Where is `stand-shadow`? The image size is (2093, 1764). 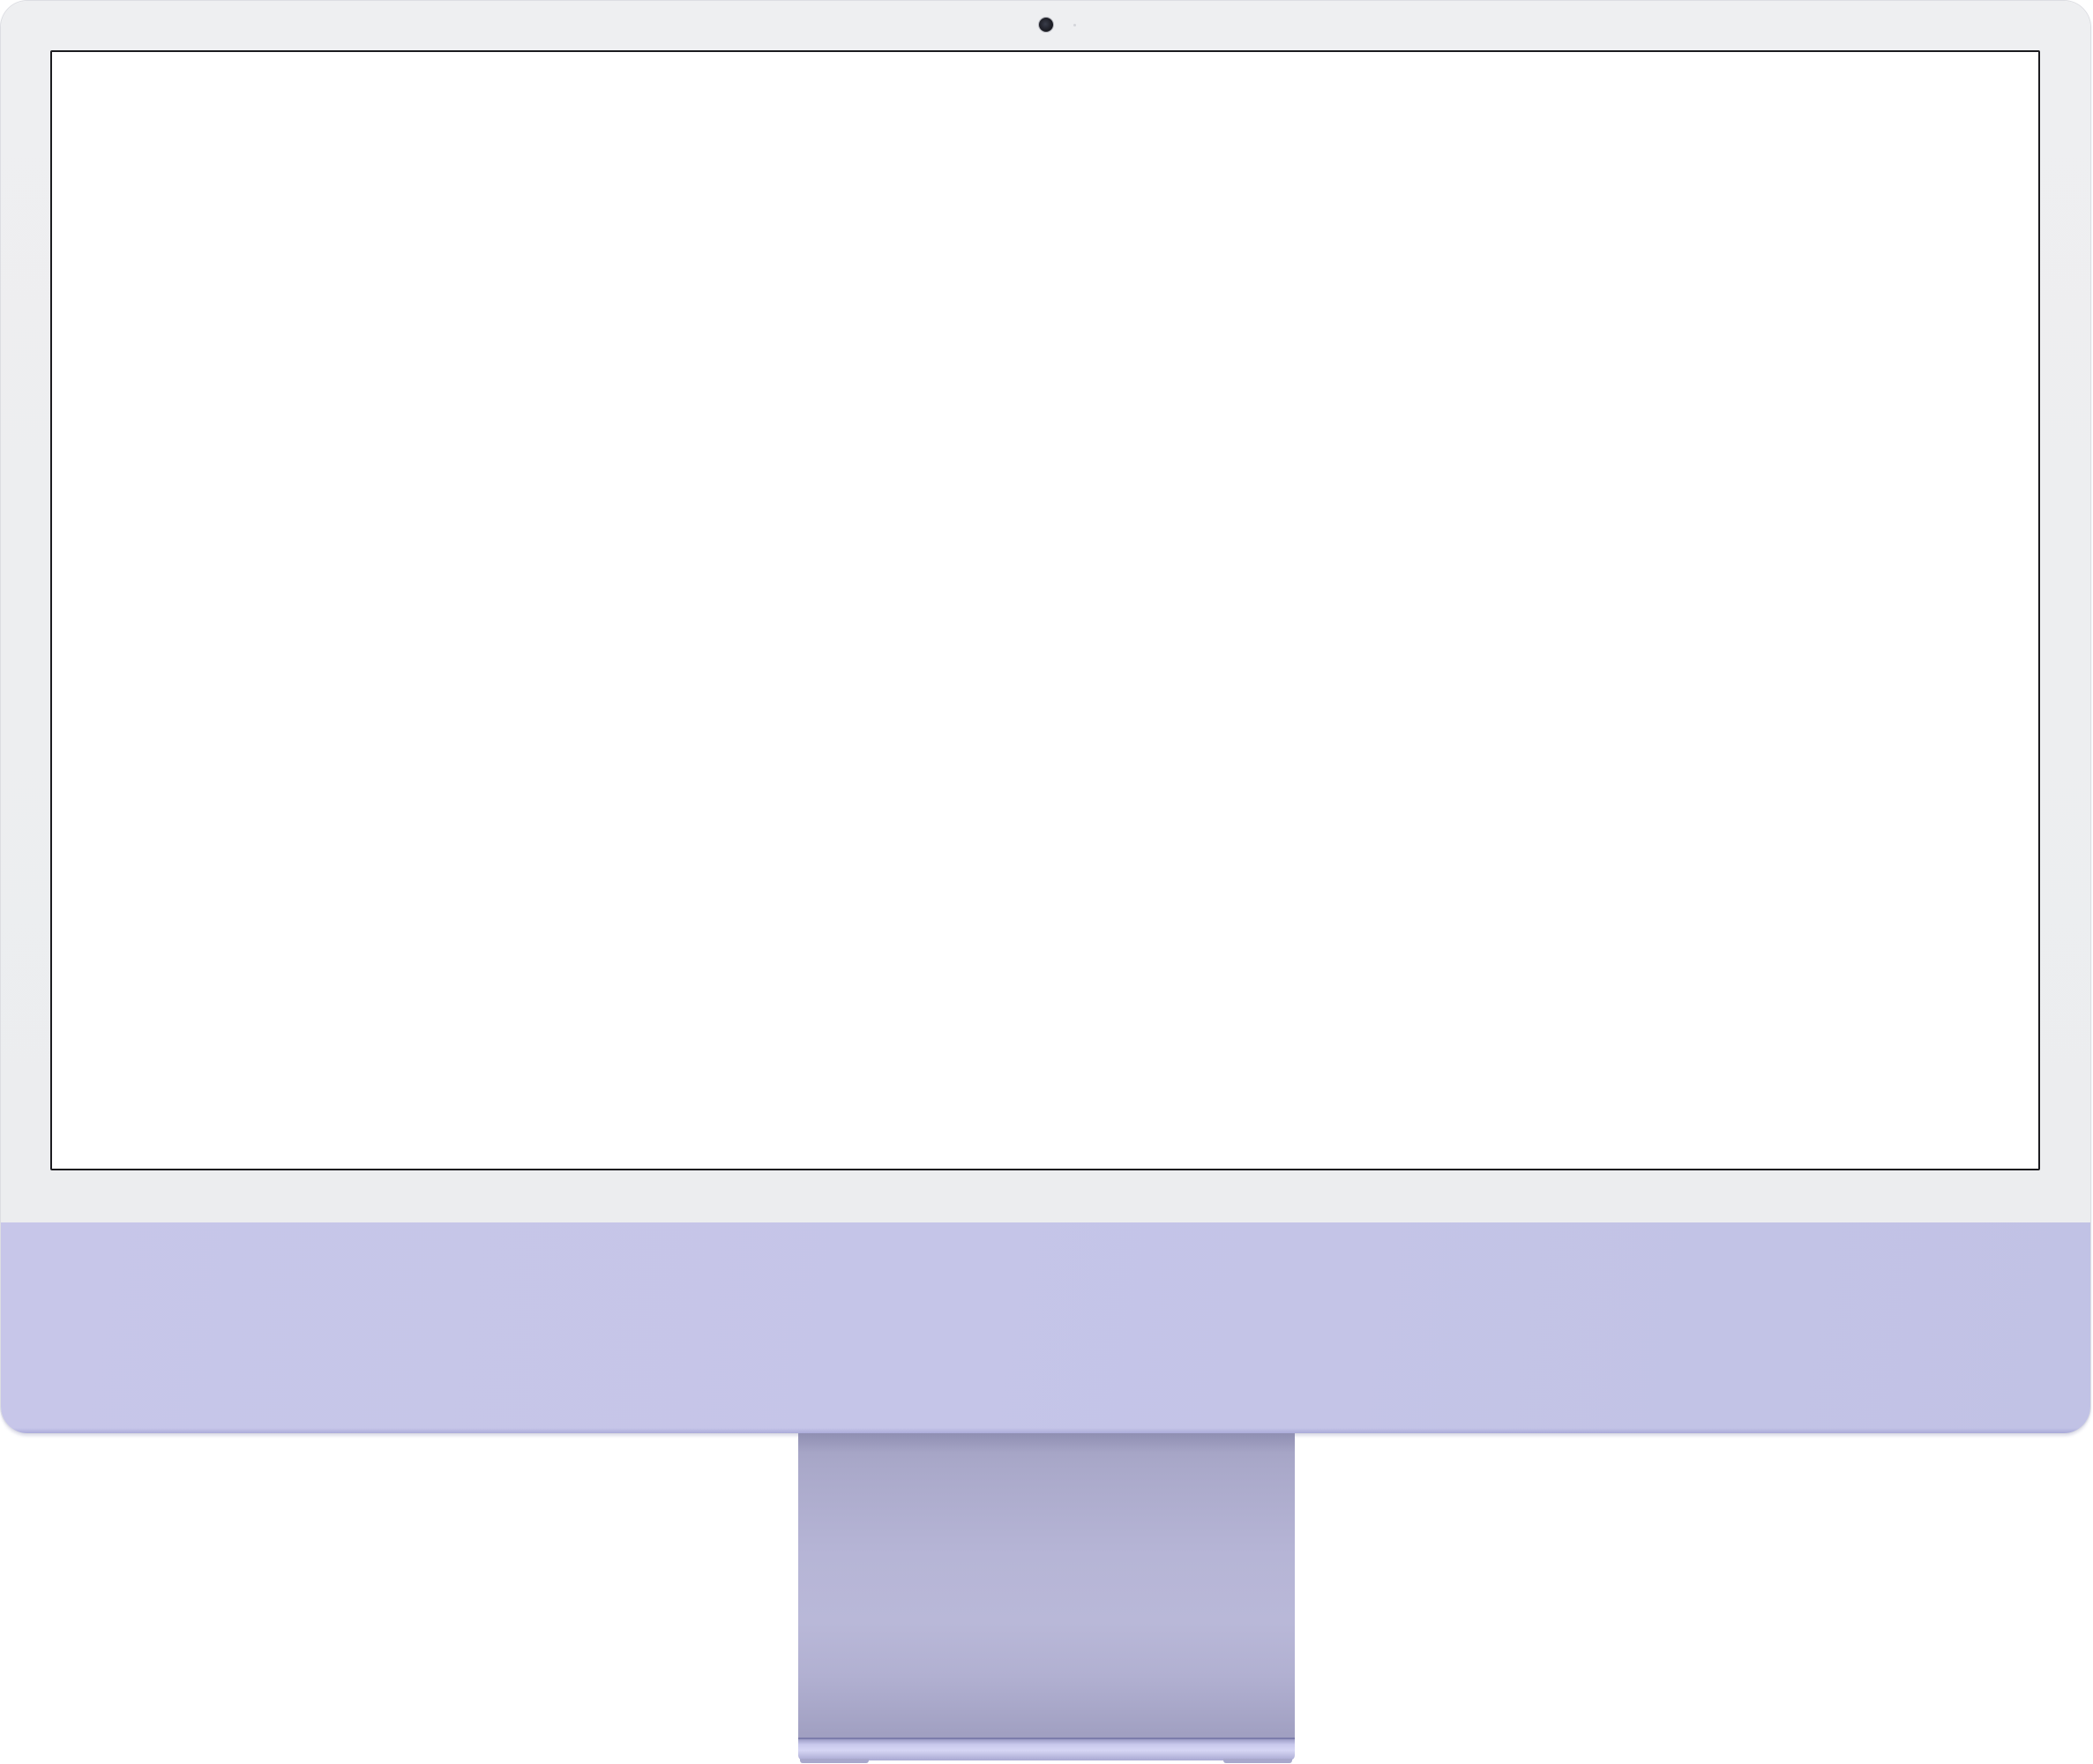
stand-shadow is located at coordinates (1046, 1443).